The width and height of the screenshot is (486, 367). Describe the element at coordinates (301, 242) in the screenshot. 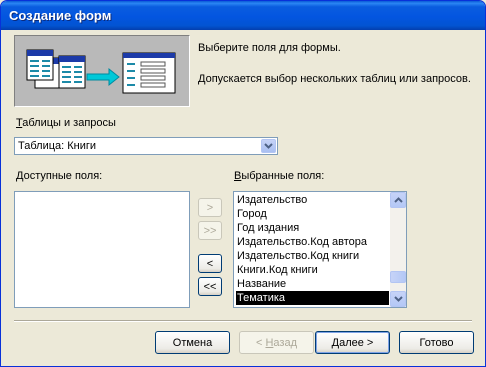

I see `list-item: Издательство.Код автора` at that location.